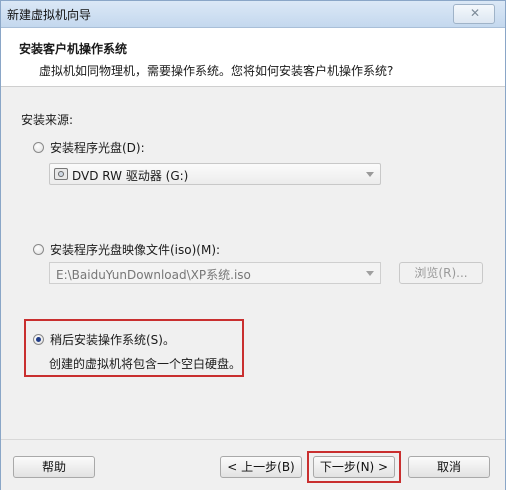 The height and width of the screenshot is (490, 506). I want to click on radio-later, so click(38, 339).